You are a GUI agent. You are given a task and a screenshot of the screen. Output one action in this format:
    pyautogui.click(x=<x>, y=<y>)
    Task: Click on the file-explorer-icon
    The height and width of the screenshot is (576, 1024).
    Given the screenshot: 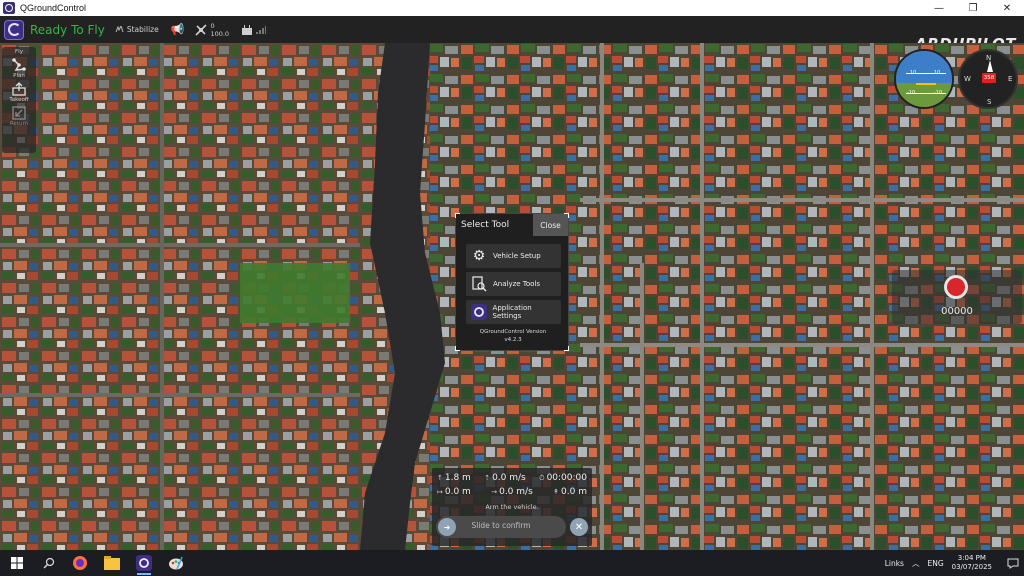 What is the action you would take?
    pyautogui.click(x=112, y=563)
    